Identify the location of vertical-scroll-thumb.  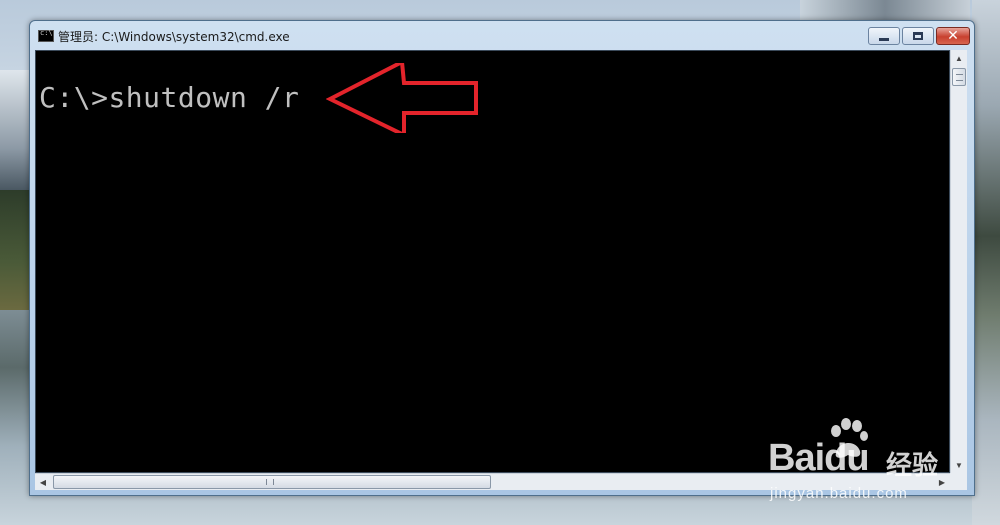
(959, 77).